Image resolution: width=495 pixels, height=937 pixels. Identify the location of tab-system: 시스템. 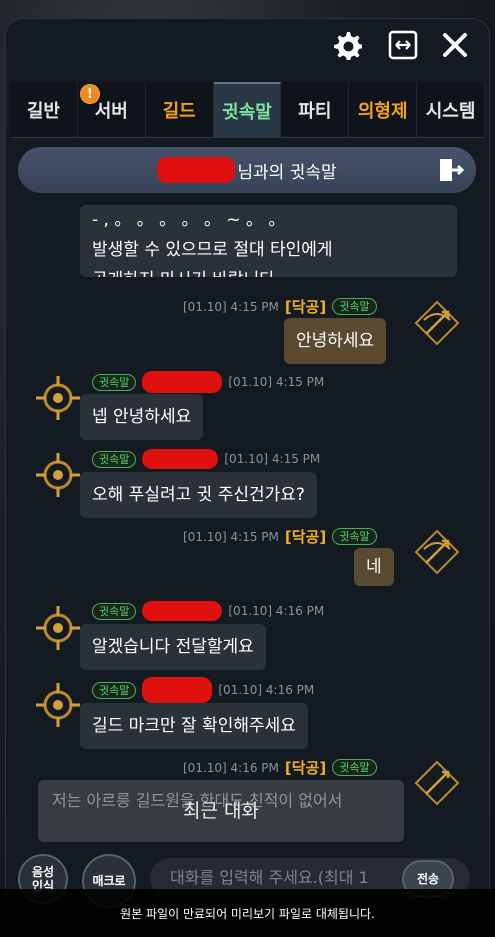
(451, 109).